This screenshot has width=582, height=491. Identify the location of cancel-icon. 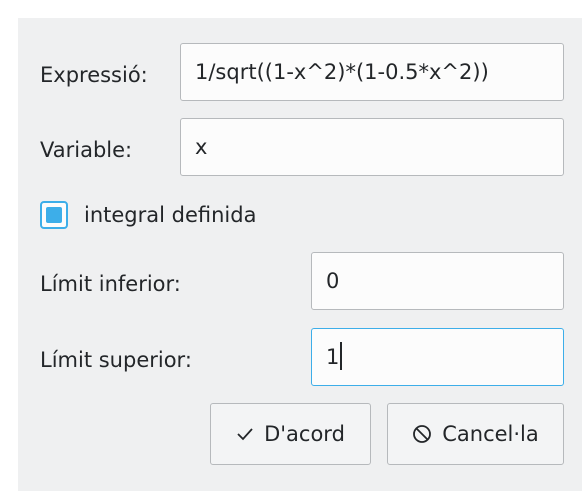
(422, 434).